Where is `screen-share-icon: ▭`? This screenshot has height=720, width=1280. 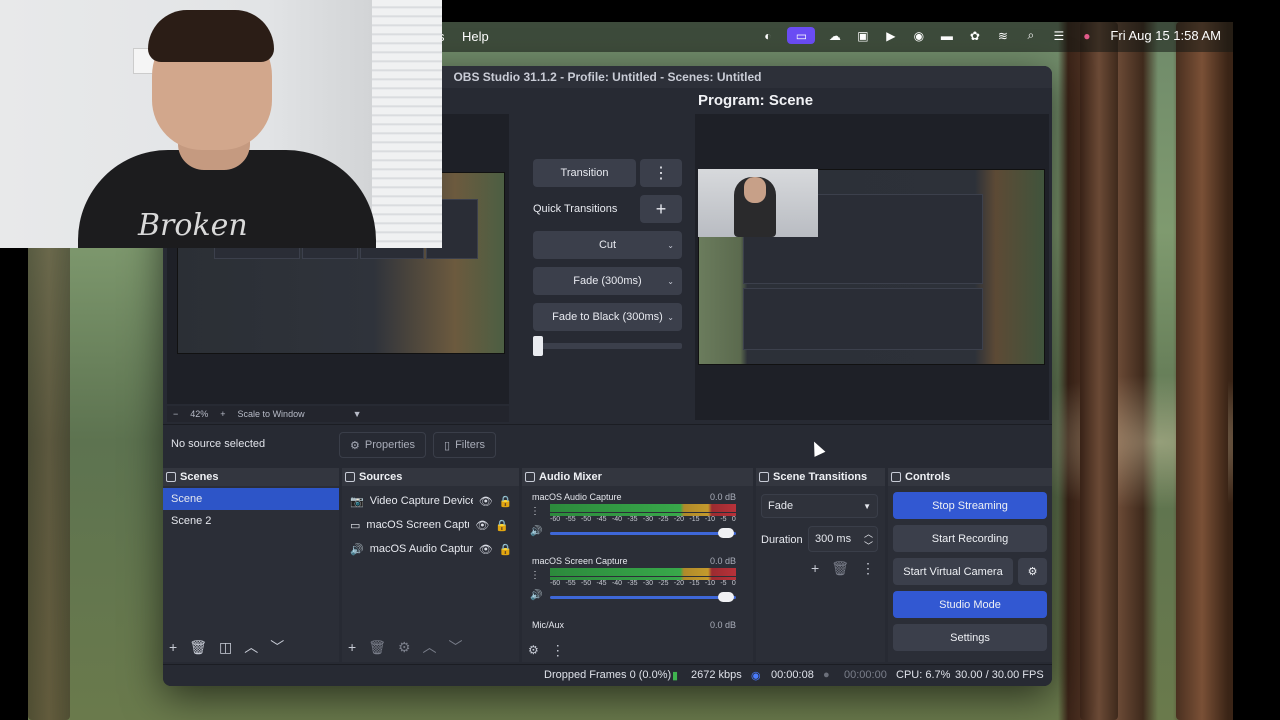 screen-share-icon: ▭ is located at coordinates (801, 35).